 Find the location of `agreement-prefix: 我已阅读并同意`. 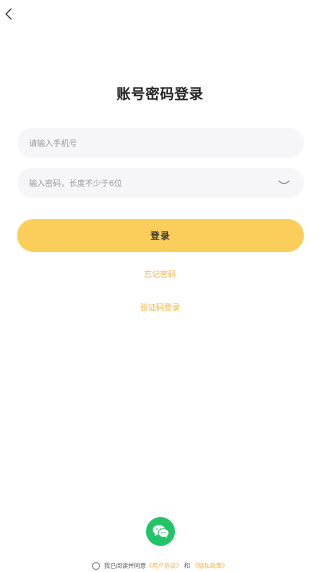

agreement-prefix: 我已阅读并同意 is located at coordinates (124, 566).